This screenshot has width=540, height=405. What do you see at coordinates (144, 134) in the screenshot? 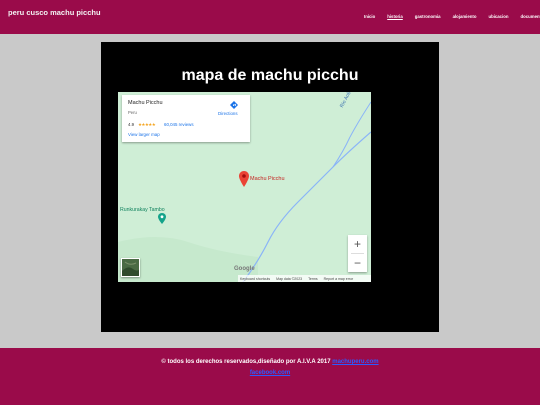
I see `view-larger-map-link: View larger map` at bounding box center [144, 134].